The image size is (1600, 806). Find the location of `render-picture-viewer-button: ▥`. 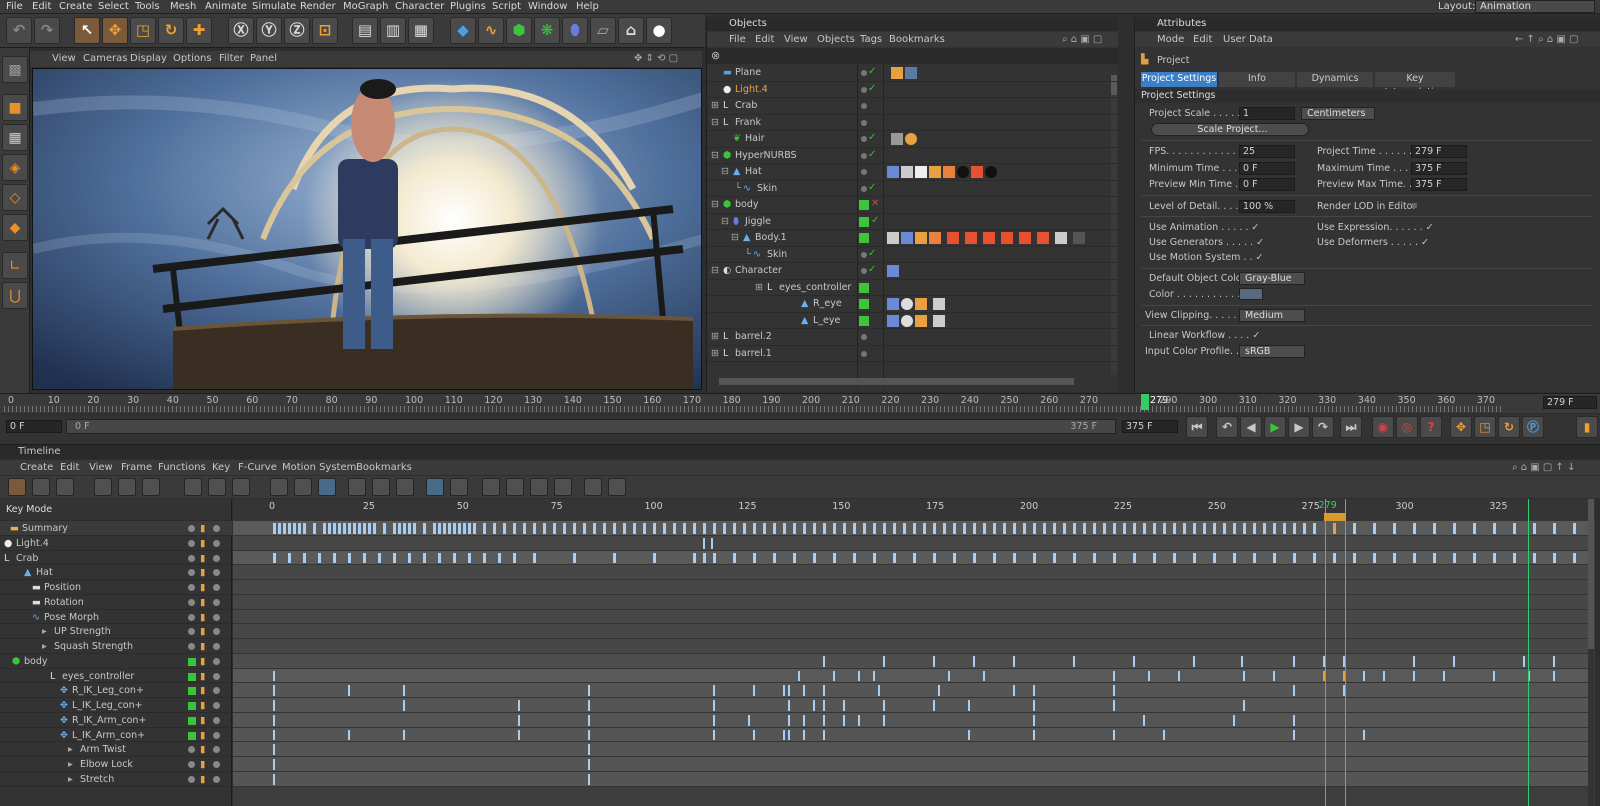

render-picture-viewer-button: ▥ is located at coordinates (393, 30).